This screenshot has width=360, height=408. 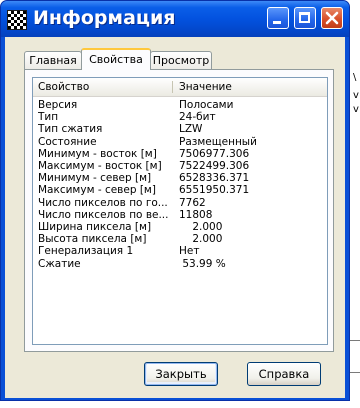 I want to click on table-row: Версия Полосами, so click(x=180, y=105).